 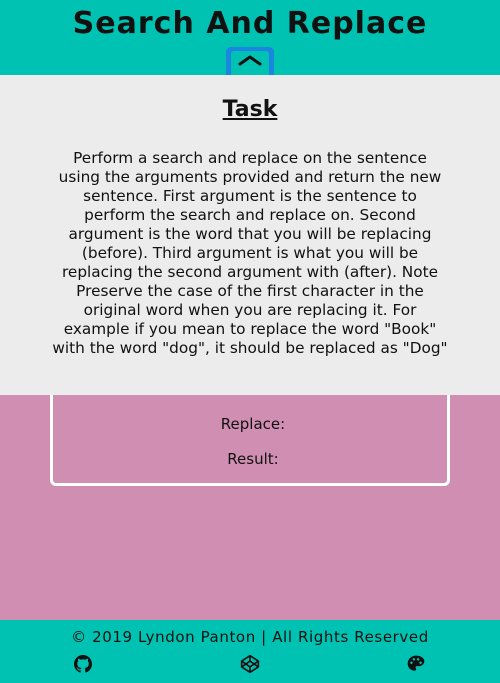 I want to click on github-icon, so click(x=83, y=664).